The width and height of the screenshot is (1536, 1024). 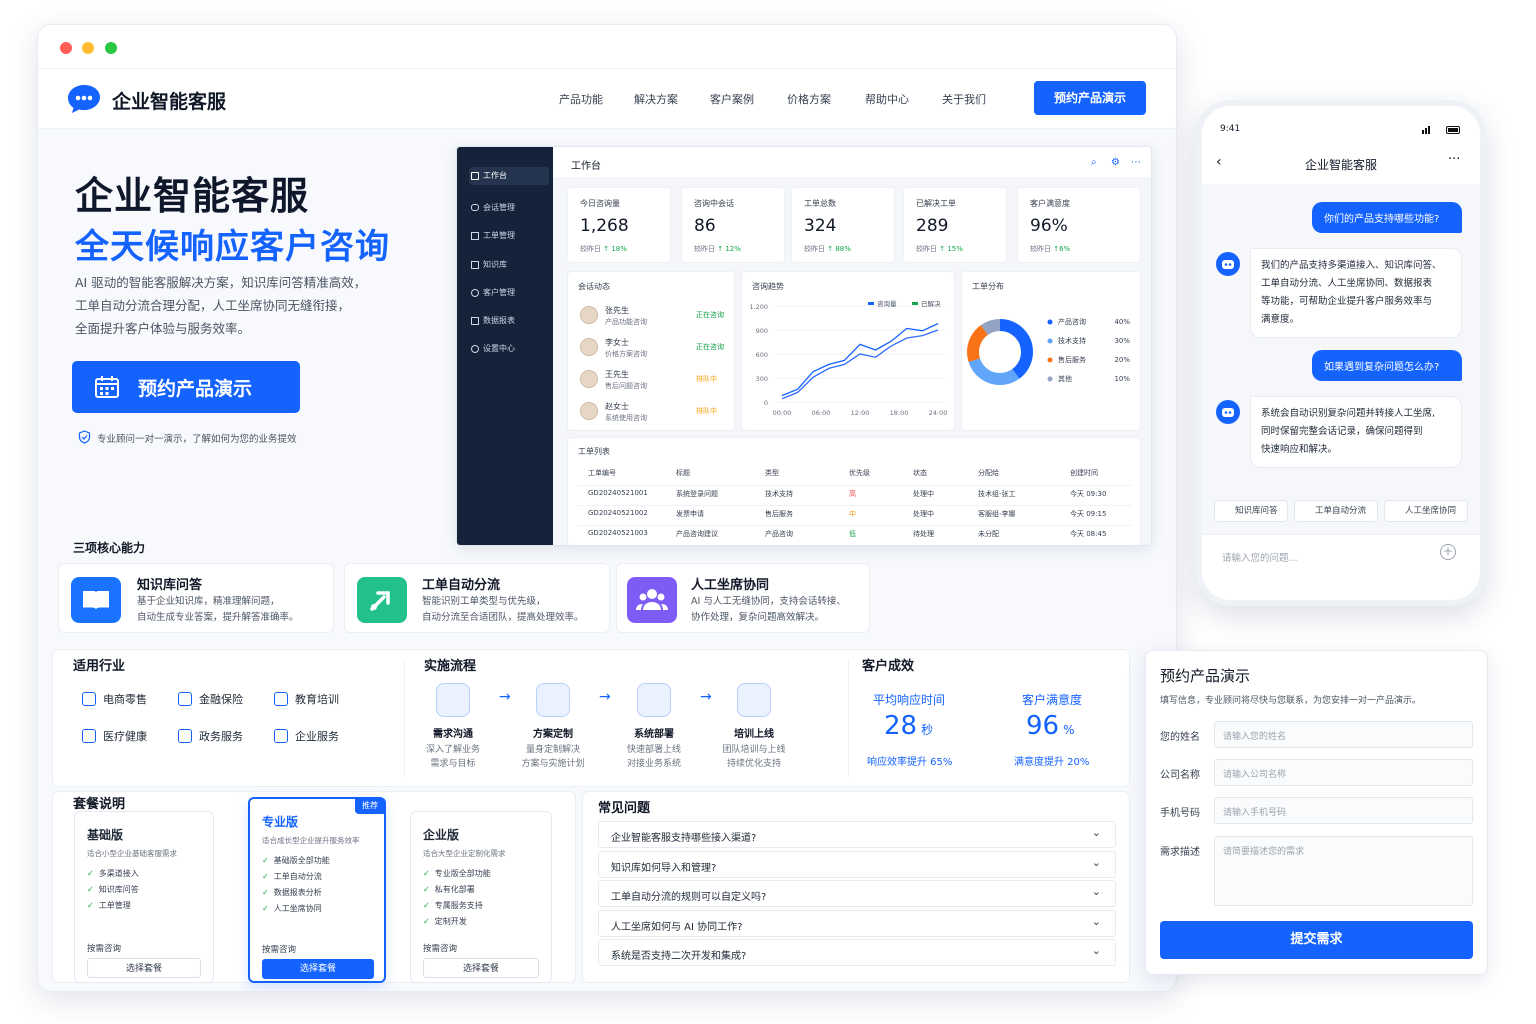 I want to click on close-dot, so click(x=66, y=48).